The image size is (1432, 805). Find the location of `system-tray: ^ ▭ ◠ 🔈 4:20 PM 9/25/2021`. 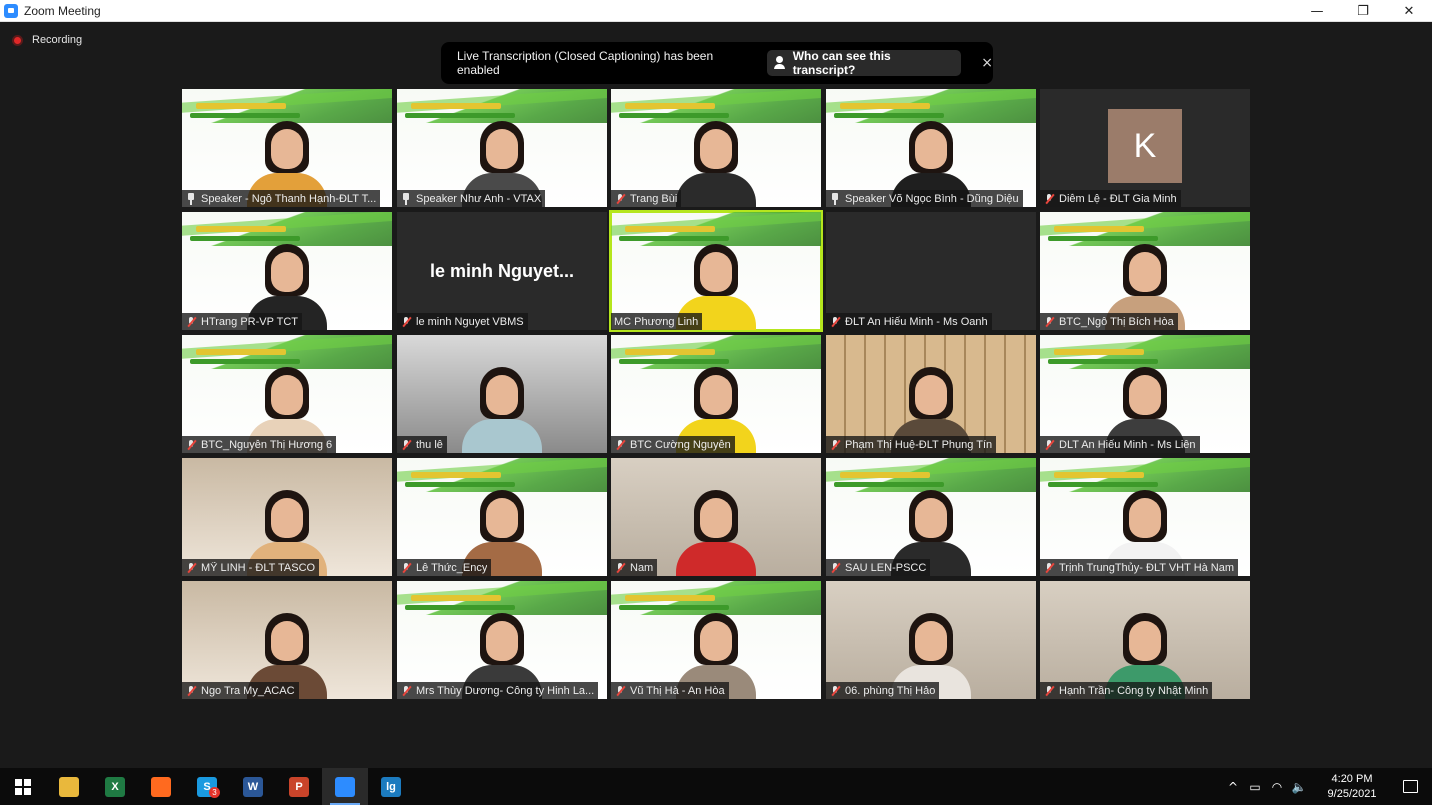

system-tray: ^ ▭ ◠ 🔈 4:20 PM 9/25/2021 is located at coordinates (1327, 786).